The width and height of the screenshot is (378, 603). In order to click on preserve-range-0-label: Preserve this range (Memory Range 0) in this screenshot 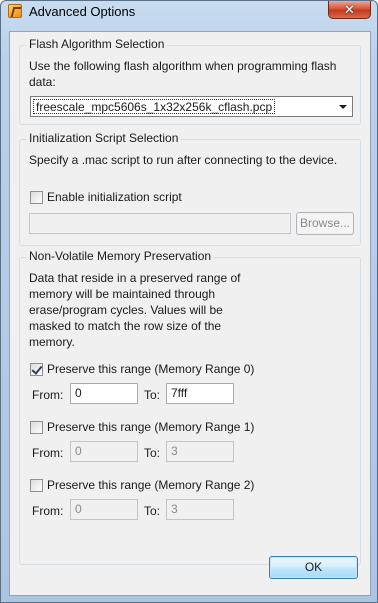, I will do `click(151, 369)`.